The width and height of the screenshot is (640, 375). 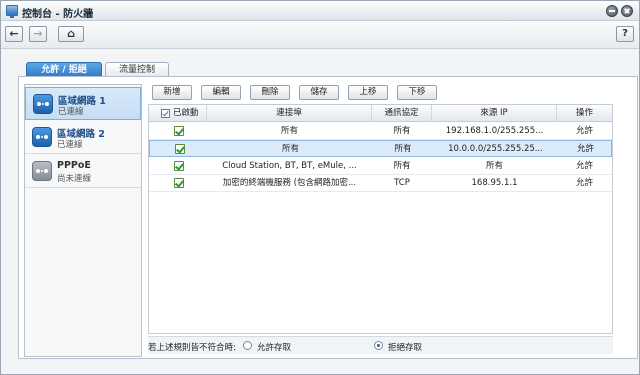 What do you see at coordinates (71, 34) in the screenshot?
I see `home-button: ⌂` at bounding box center [71, 34].